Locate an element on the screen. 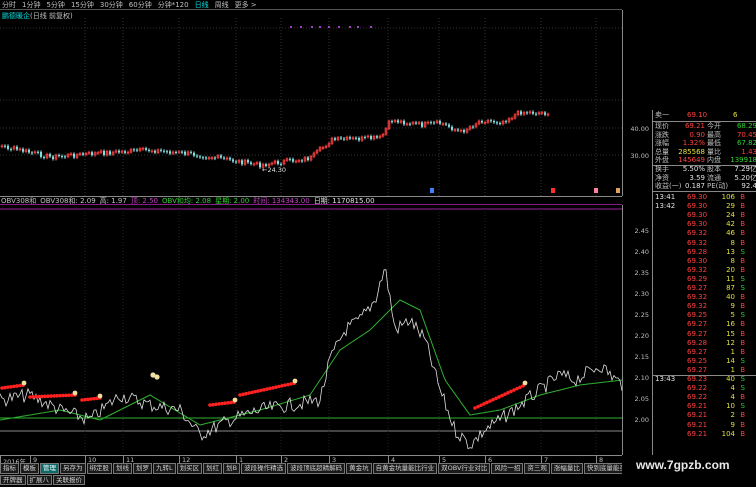  tick-row: 69.32 40 B is located at coordinates (705, 297).